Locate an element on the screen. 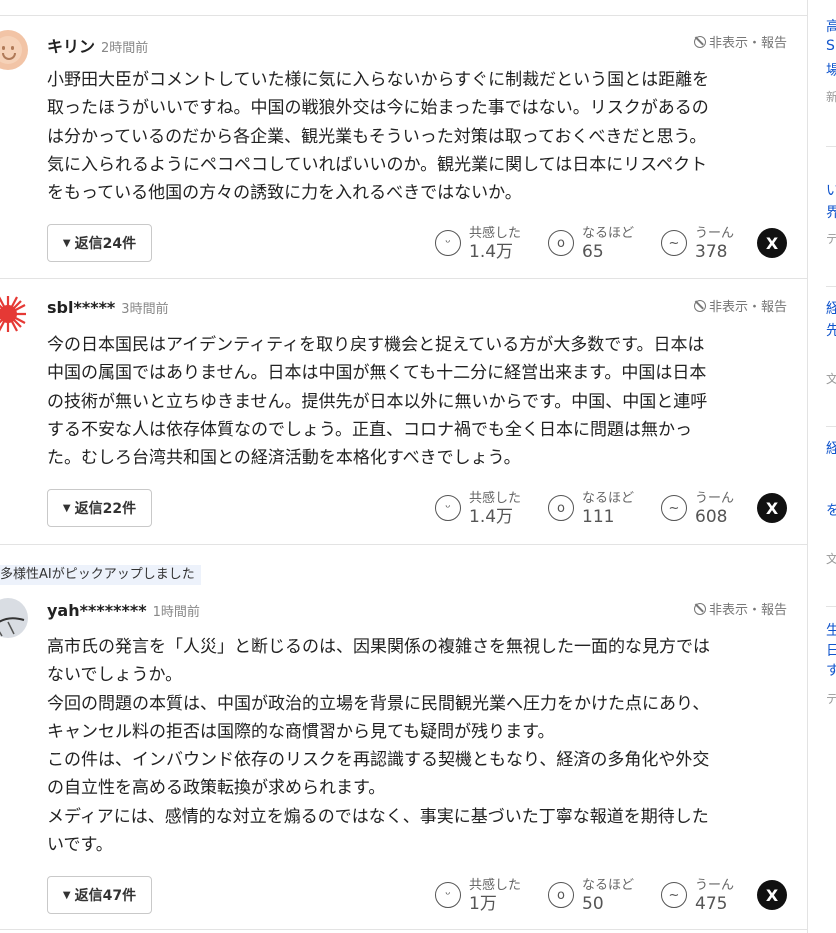 This screenshot has width=836, height=933. sidebar-link-fragment: す is located at coordinates (831, 670).